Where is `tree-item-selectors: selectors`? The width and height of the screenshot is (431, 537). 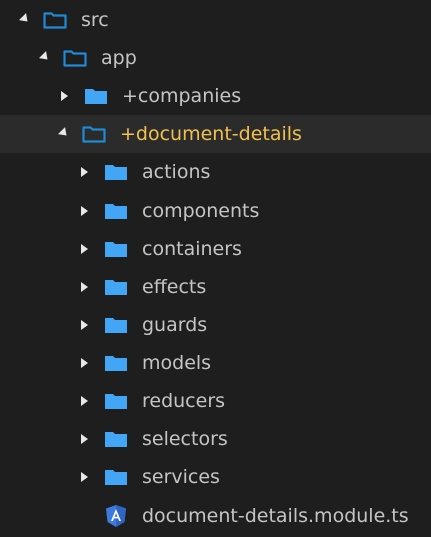
tree-item-selectors: selectors is located at coordinates (215, 439).